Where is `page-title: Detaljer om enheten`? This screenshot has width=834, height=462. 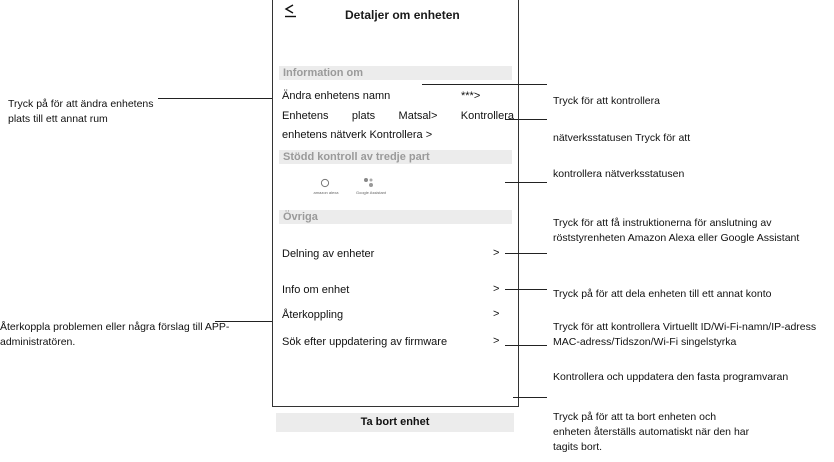
page-title: Detaljer om enheten is located at coordinates (402, 15).